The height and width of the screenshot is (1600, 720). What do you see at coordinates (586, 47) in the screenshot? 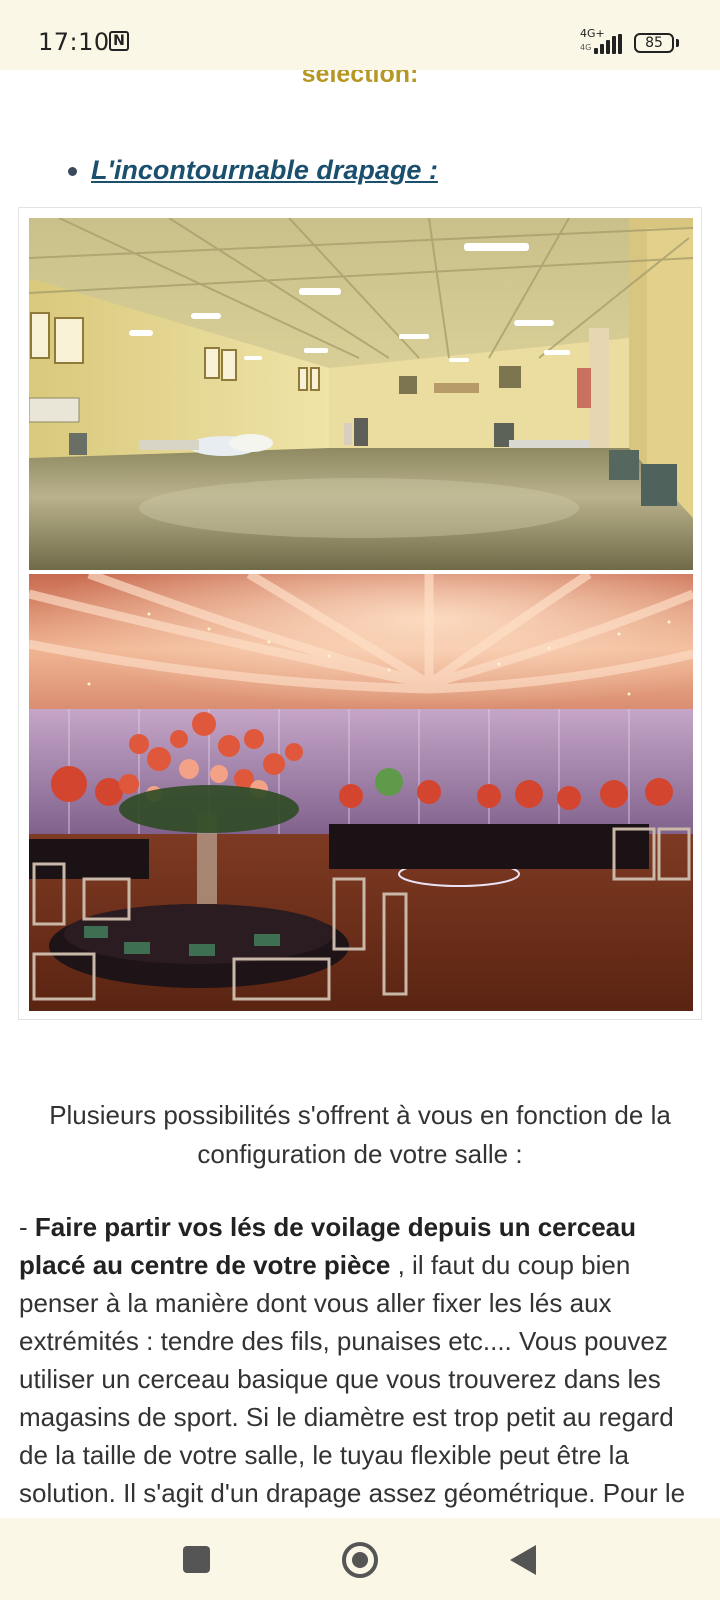
I see `network-sub-label: 4G` at bounding box center [586, 47].